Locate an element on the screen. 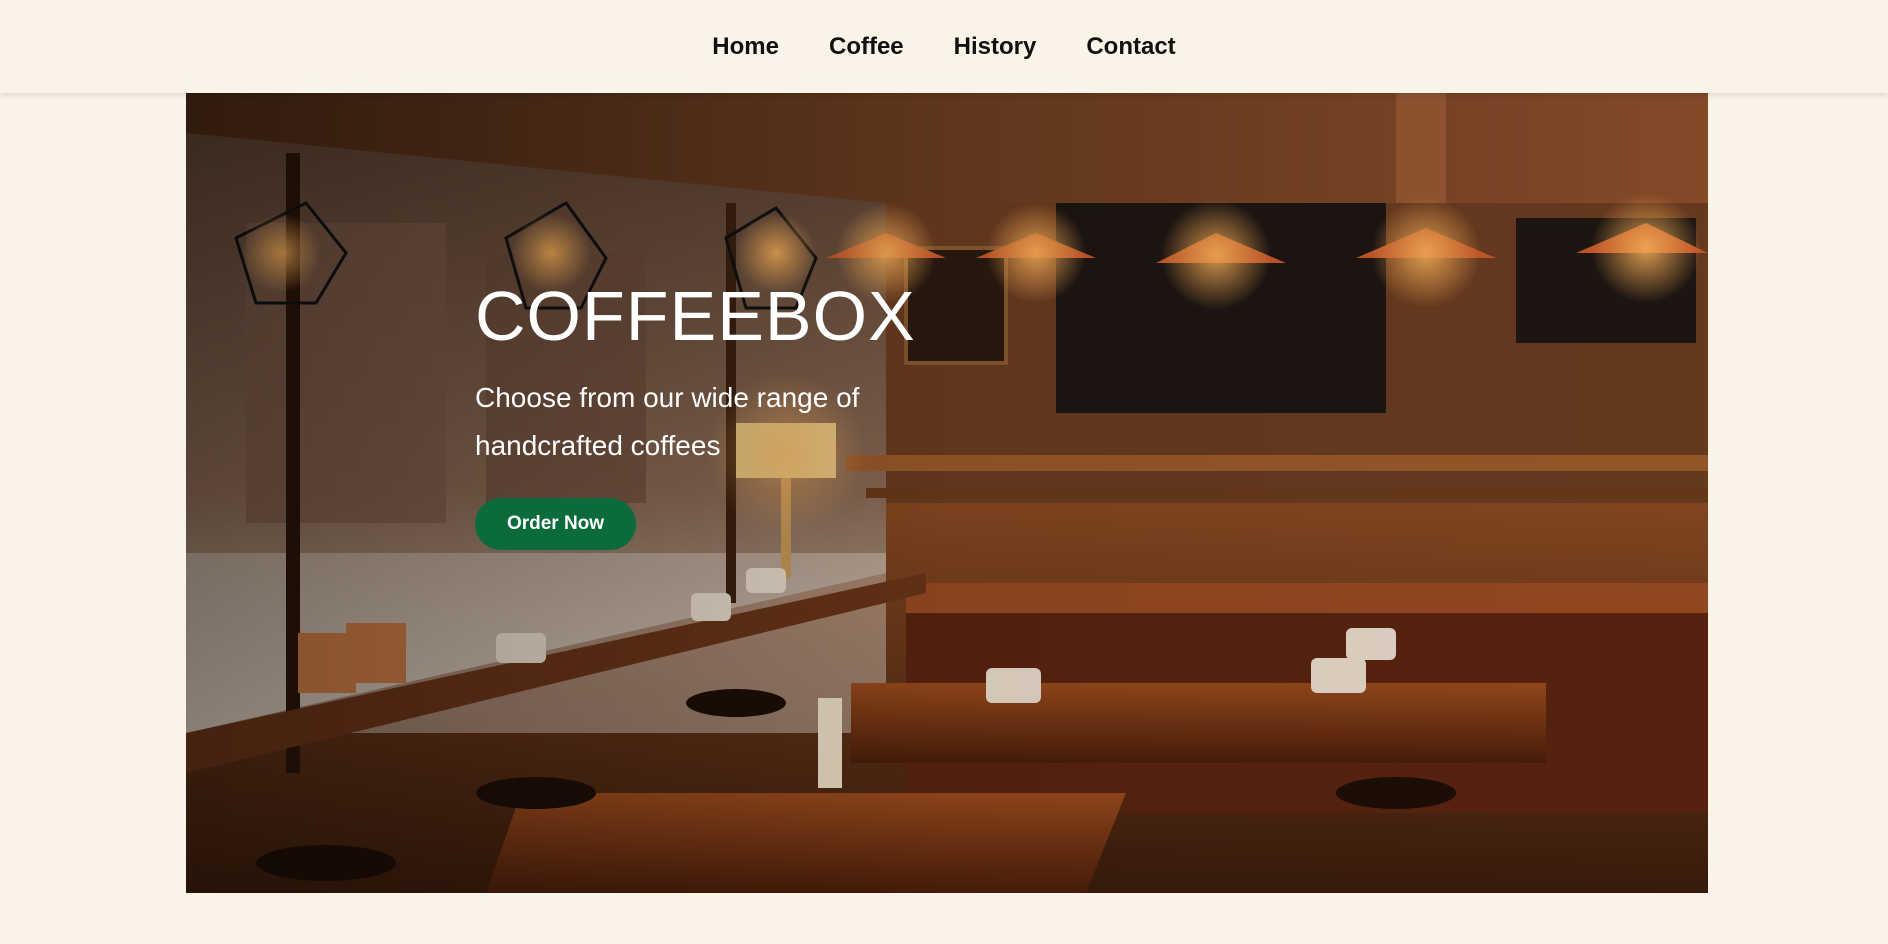  nav-item-home: Home is located at coordinates (745, 46).